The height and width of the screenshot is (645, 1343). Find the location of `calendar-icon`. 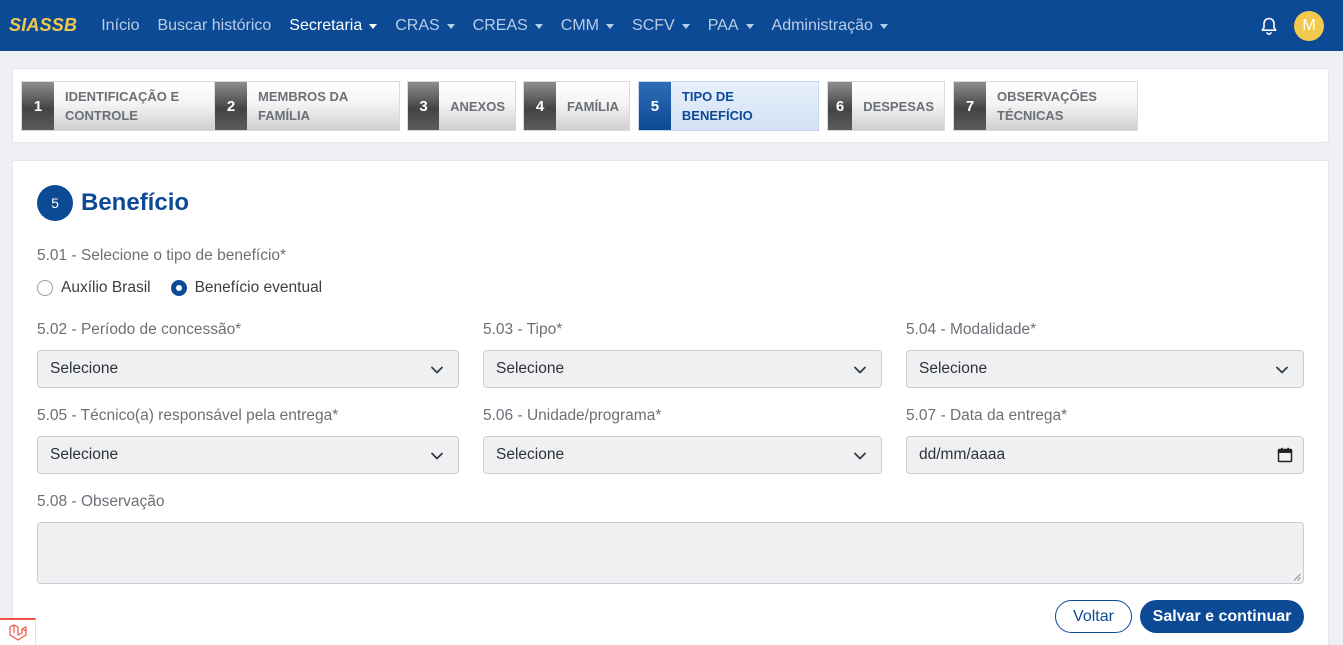

calendar-icon is located at coordinates (1285, 455).